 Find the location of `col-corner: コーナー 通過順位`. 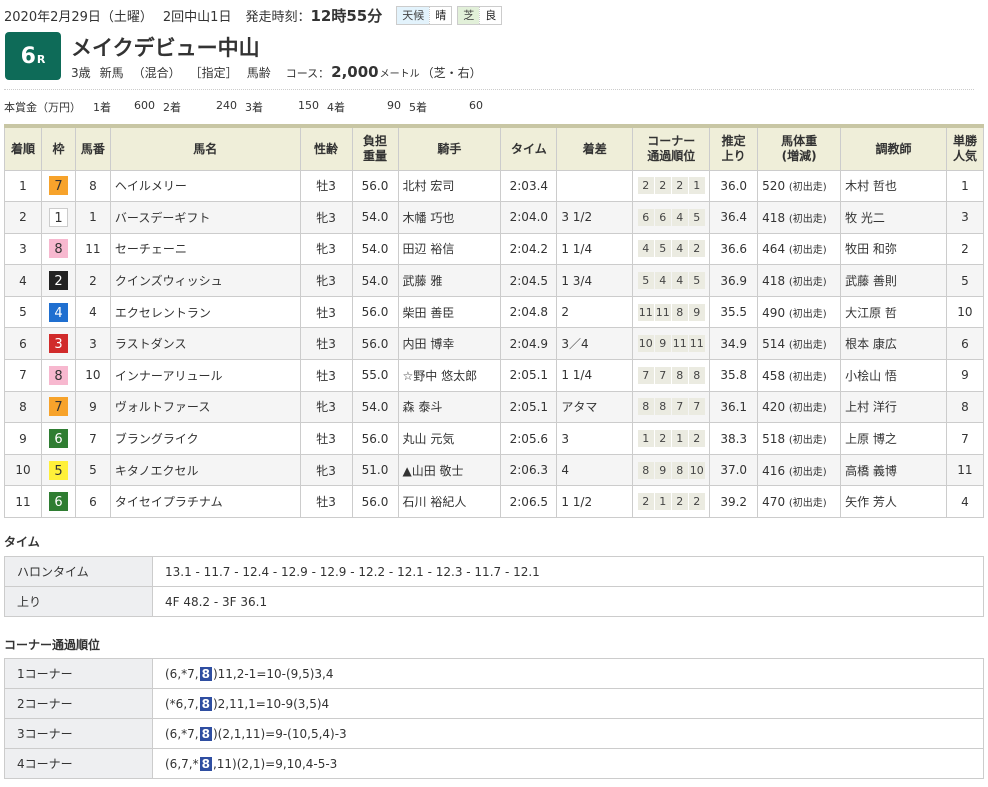

col-corner: コーナー 通過順位 is located at coordinates (671, 147).